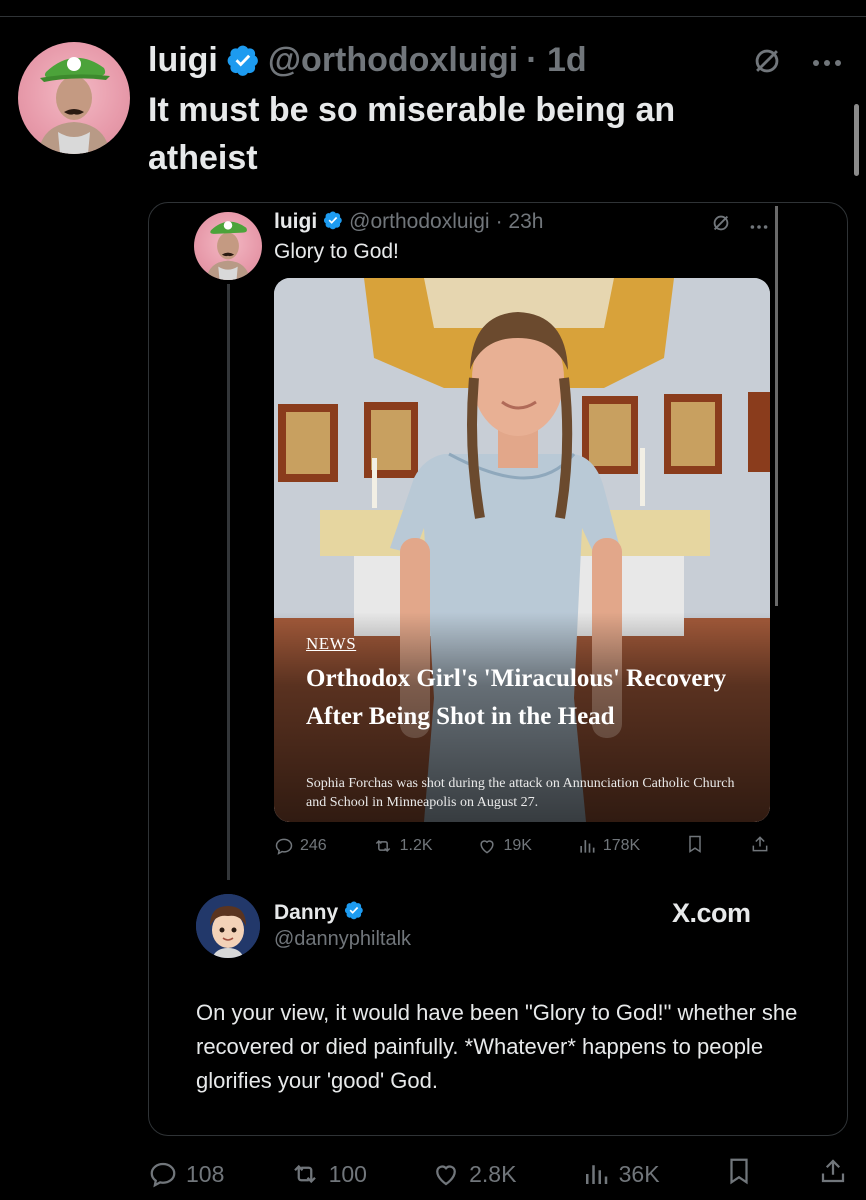 Image resolution: width=866 pixels, height=1200 pixels. I want to click on quoted-like-button: 19K, so click(504, 846).